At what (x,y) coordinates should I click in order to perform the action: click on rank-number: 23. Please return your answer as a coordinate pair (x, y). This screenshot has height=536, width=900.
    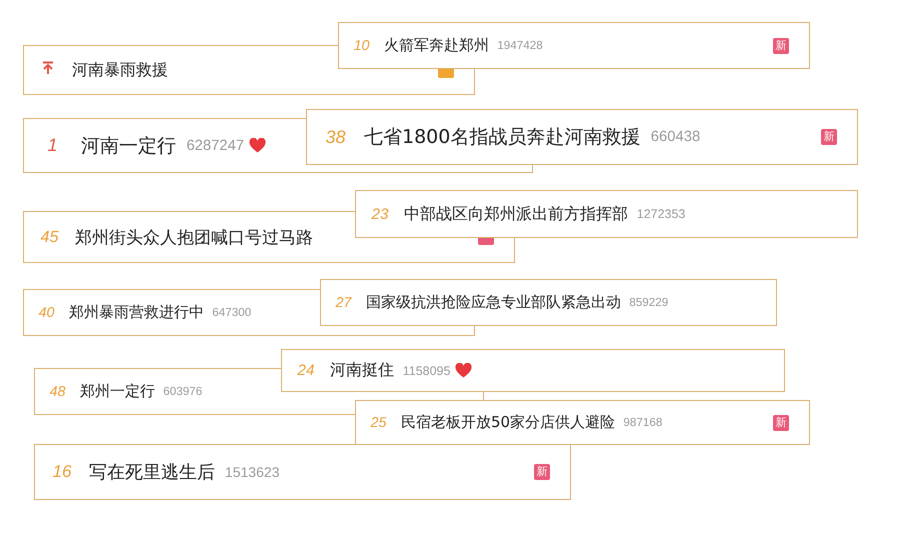
    Looking at the image, I should click on (380, 214).